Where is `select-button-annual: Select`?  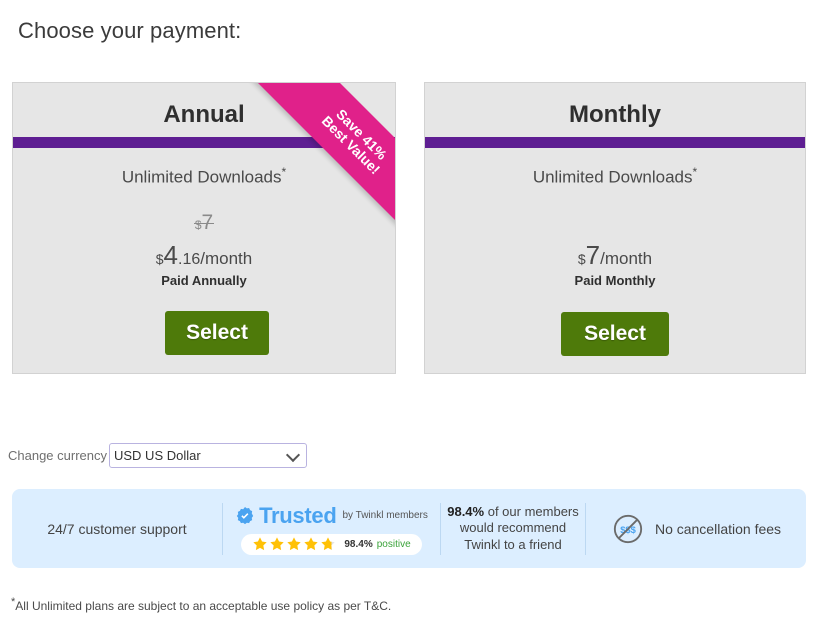 select-button-annual: Select is located at coordinates (217, 333).